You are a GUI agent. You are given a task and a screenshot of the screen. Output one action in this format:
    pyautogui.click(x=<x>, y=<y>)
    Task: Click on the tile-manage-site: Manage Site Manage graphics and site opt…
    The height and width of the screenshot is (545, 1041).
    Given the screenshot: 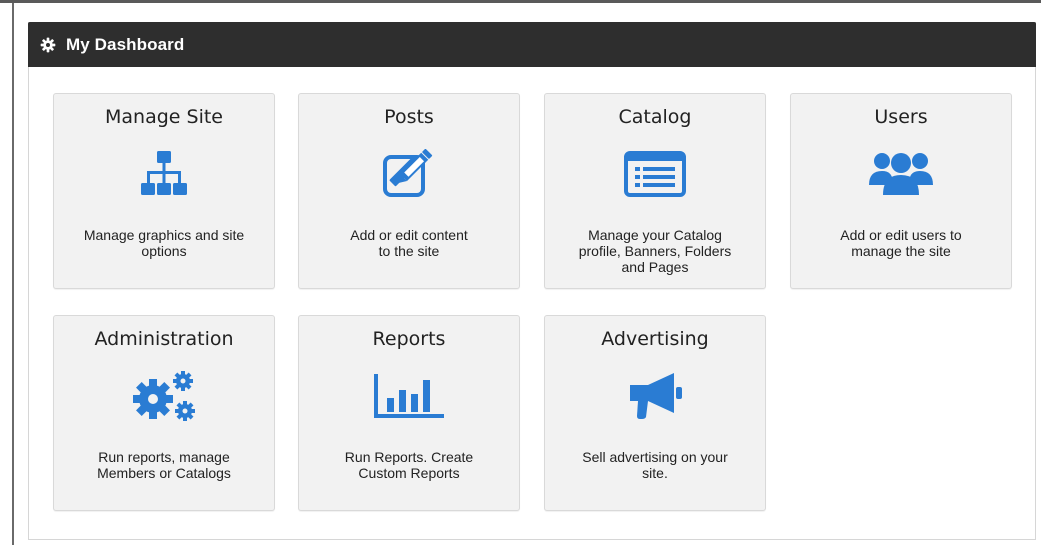 What is the action you would take?
    pyautogui.click(x=164, y=191)
    